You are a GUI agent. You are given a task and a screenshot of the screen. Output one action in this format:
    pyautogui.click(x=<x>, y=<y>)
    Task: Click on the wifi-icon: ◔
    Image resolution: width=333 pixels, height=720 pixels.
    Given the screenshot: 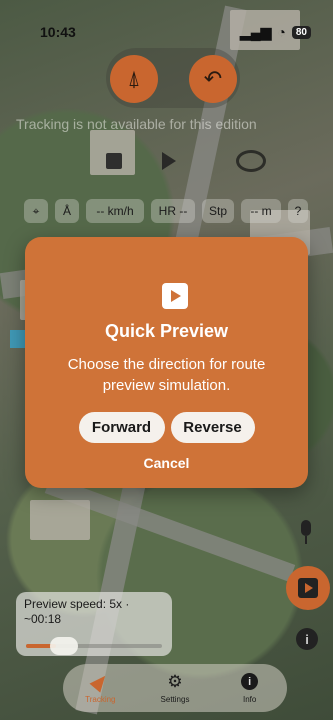 What is the action you would take?
    pyautogui.click(x=281, y=32)
    